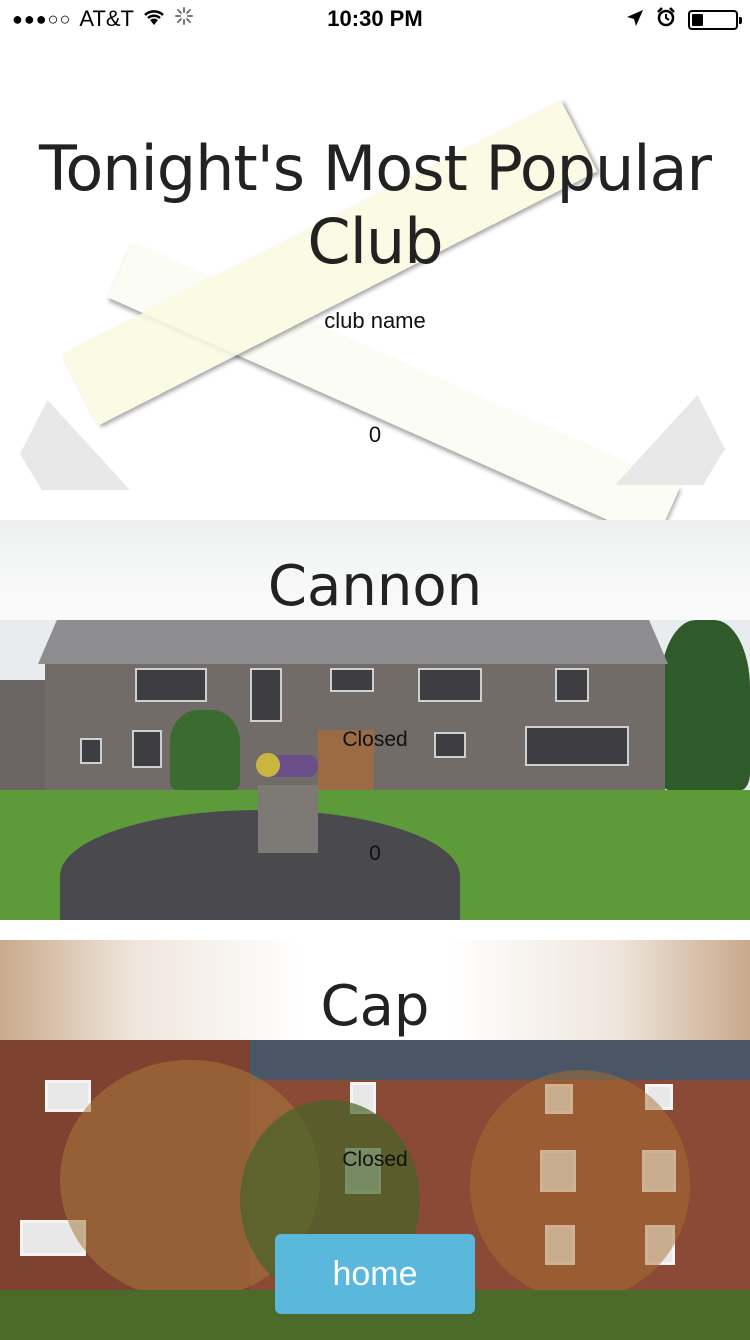 This screenshot has height=1340, width=750. I want to click on club-header: Cap, so click(375, 990).